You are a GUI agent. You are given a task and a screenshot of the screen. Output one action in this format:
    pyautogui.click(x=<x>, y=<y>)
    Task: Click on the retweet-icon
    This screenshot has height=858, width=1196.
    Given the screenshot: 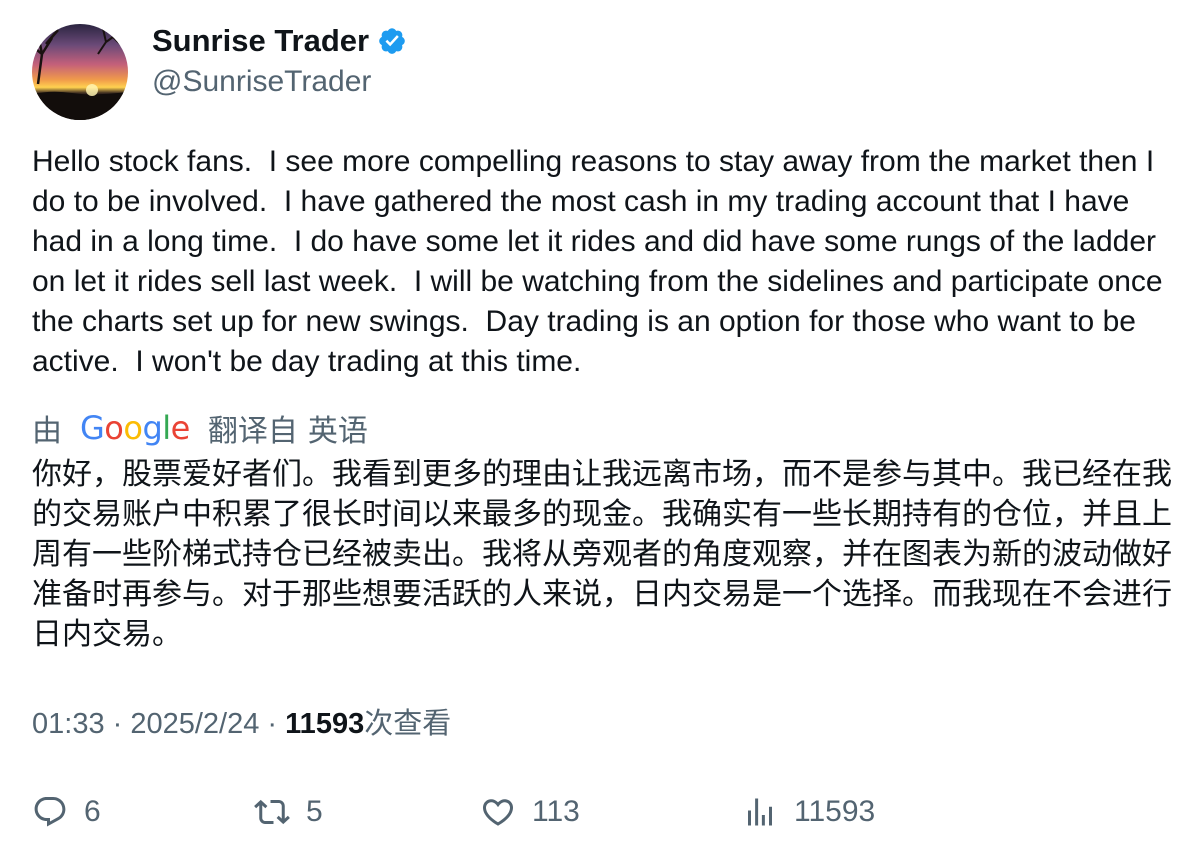 What is the action you would take?
    pyautogui.click(x=272, y=812)
    